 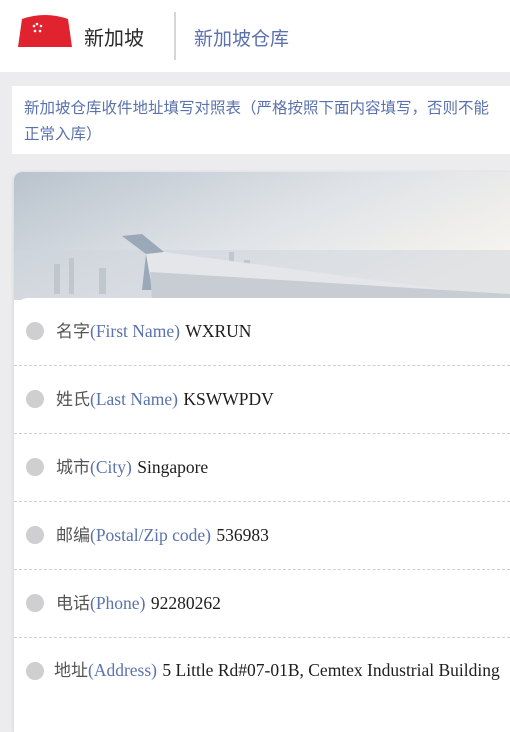 I want to click on field-label-en: (Phone), so click(x=118, y=603).